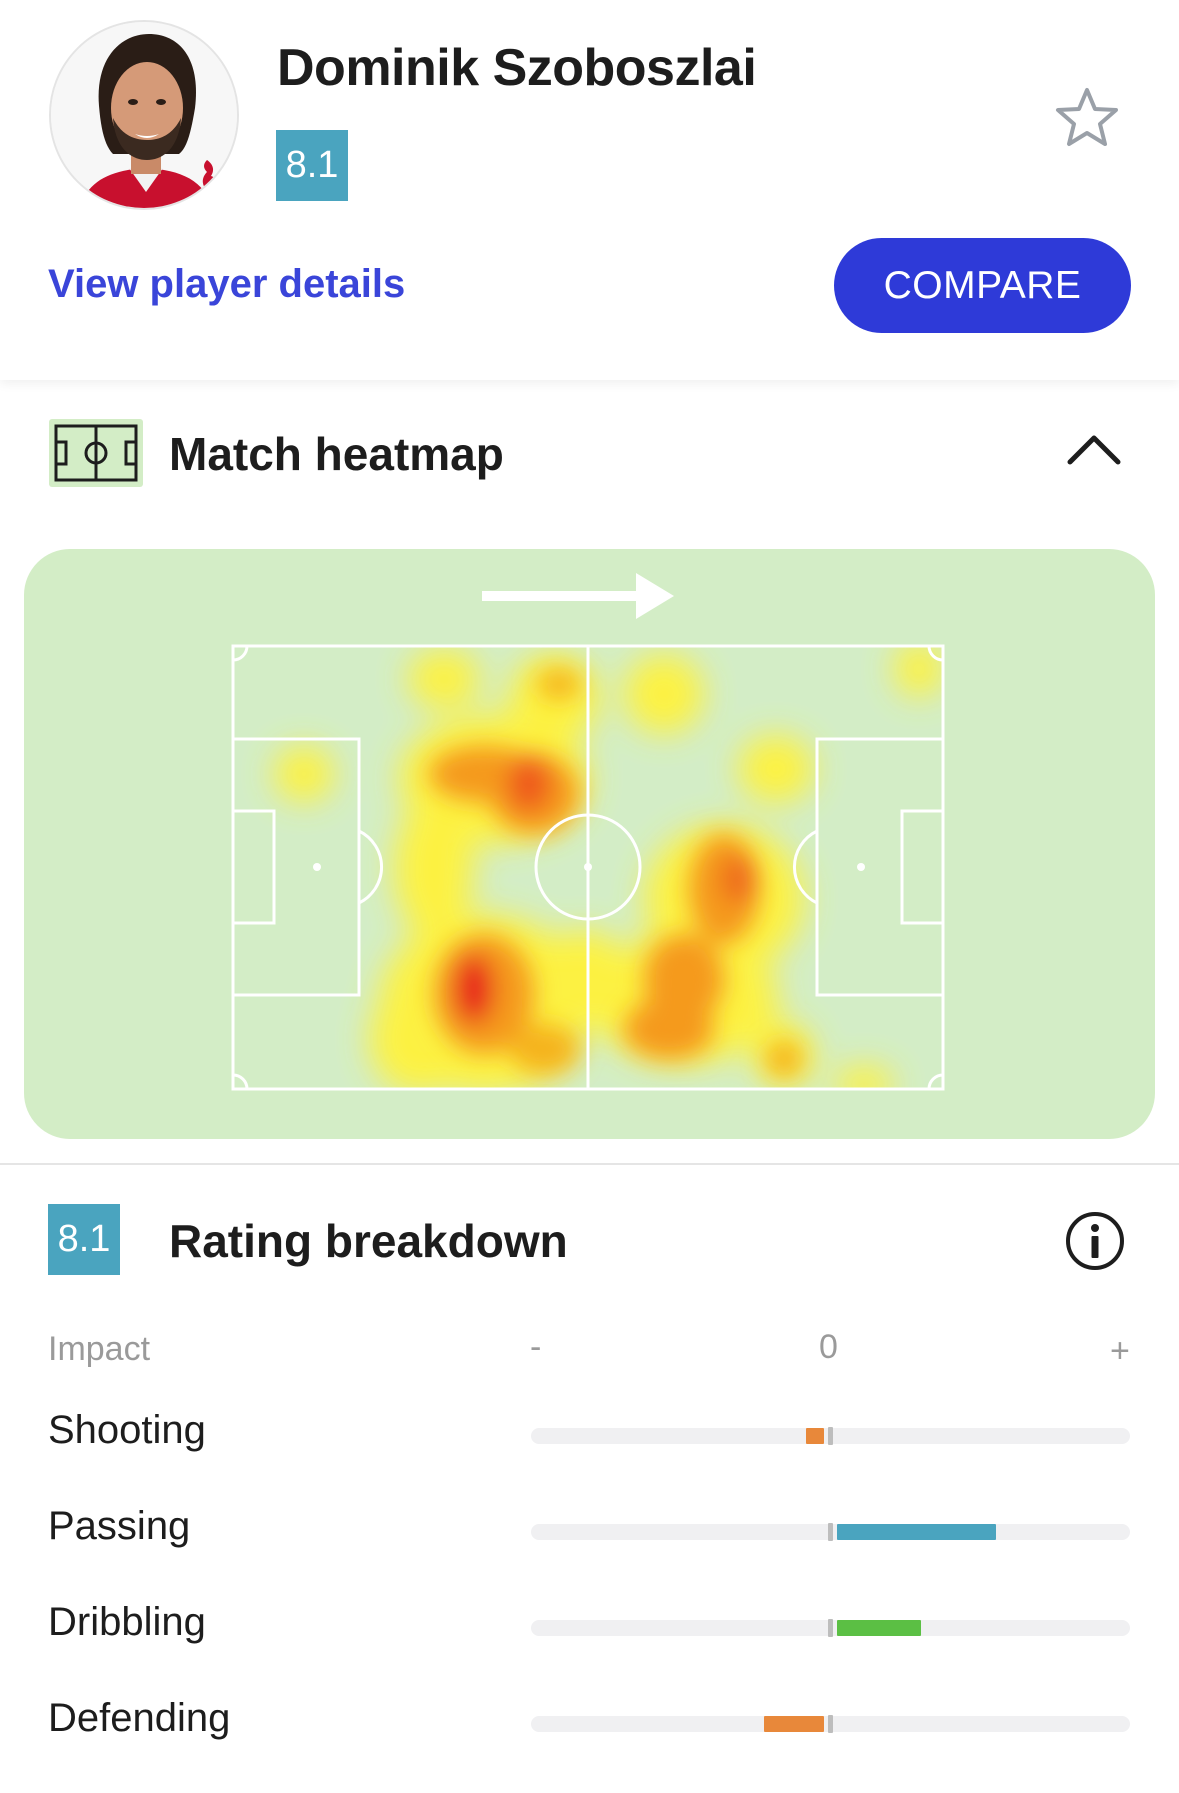 This screenshot has width=1179, height=1793. I want to click on view-player-details-link: View player details, so click(226, 284).